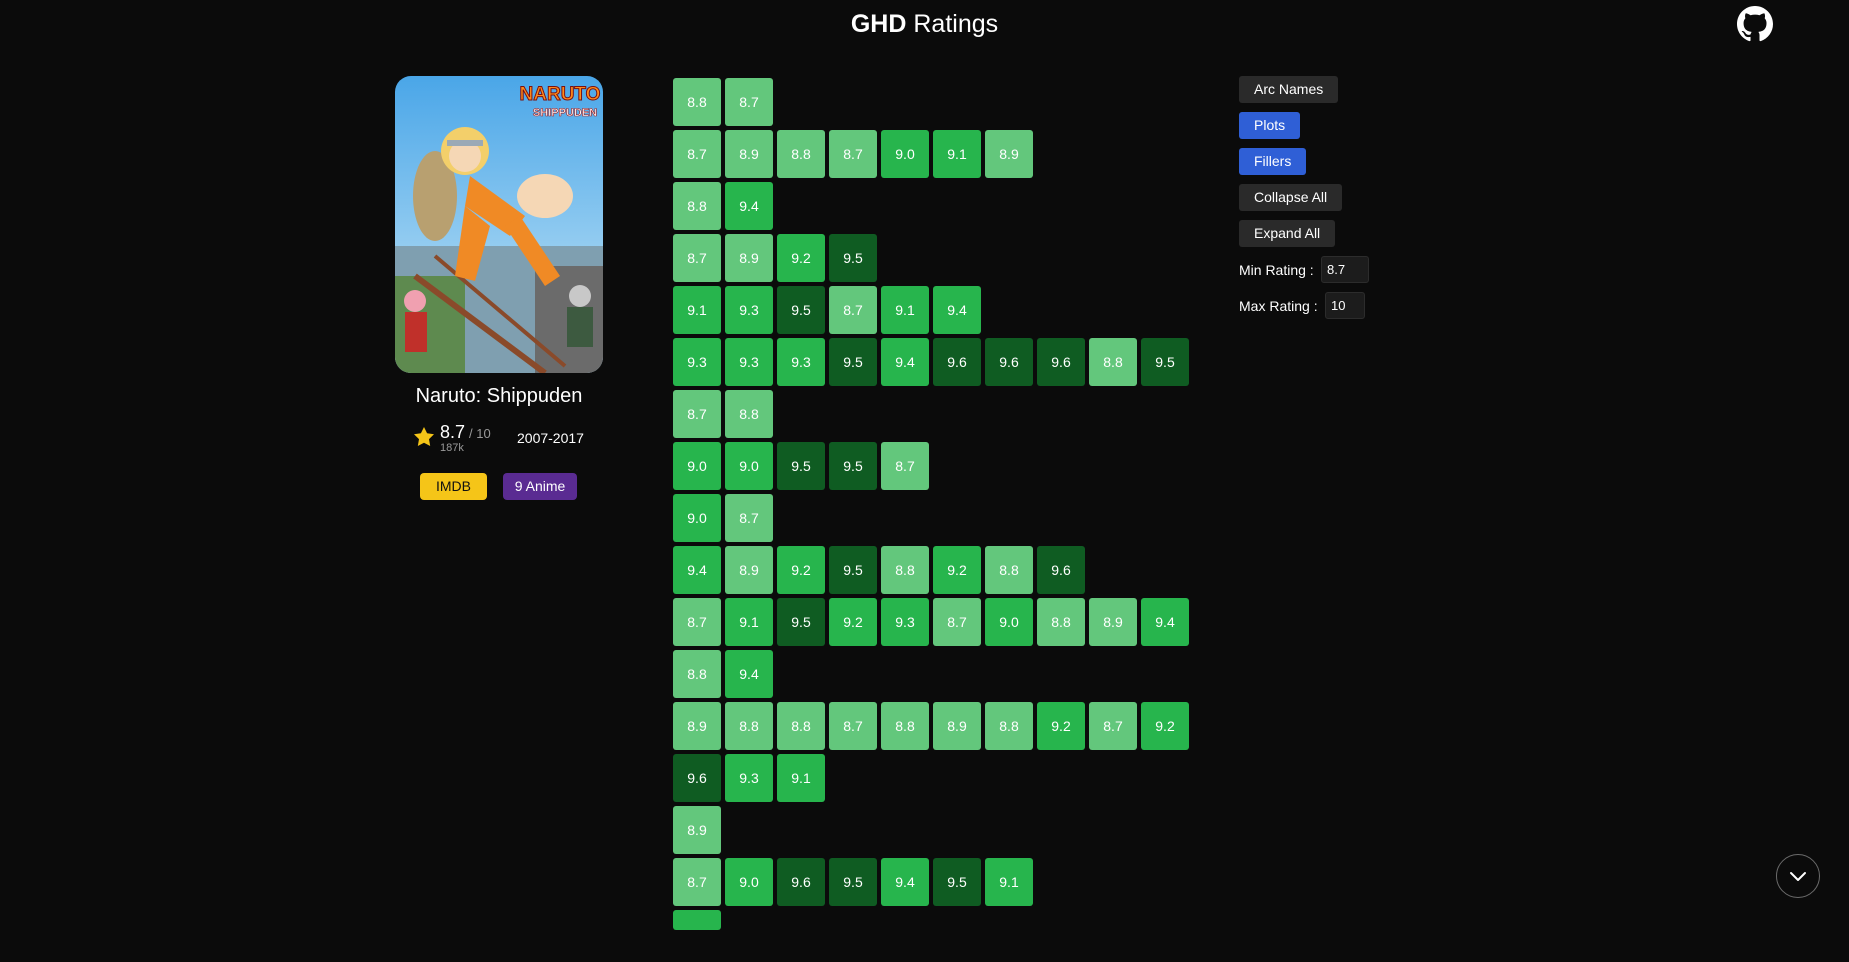 This screenshot has width=1849, height=962. Describe the element at coordinates (1755, 24) in the screenshot. I see `github-link` at that location.